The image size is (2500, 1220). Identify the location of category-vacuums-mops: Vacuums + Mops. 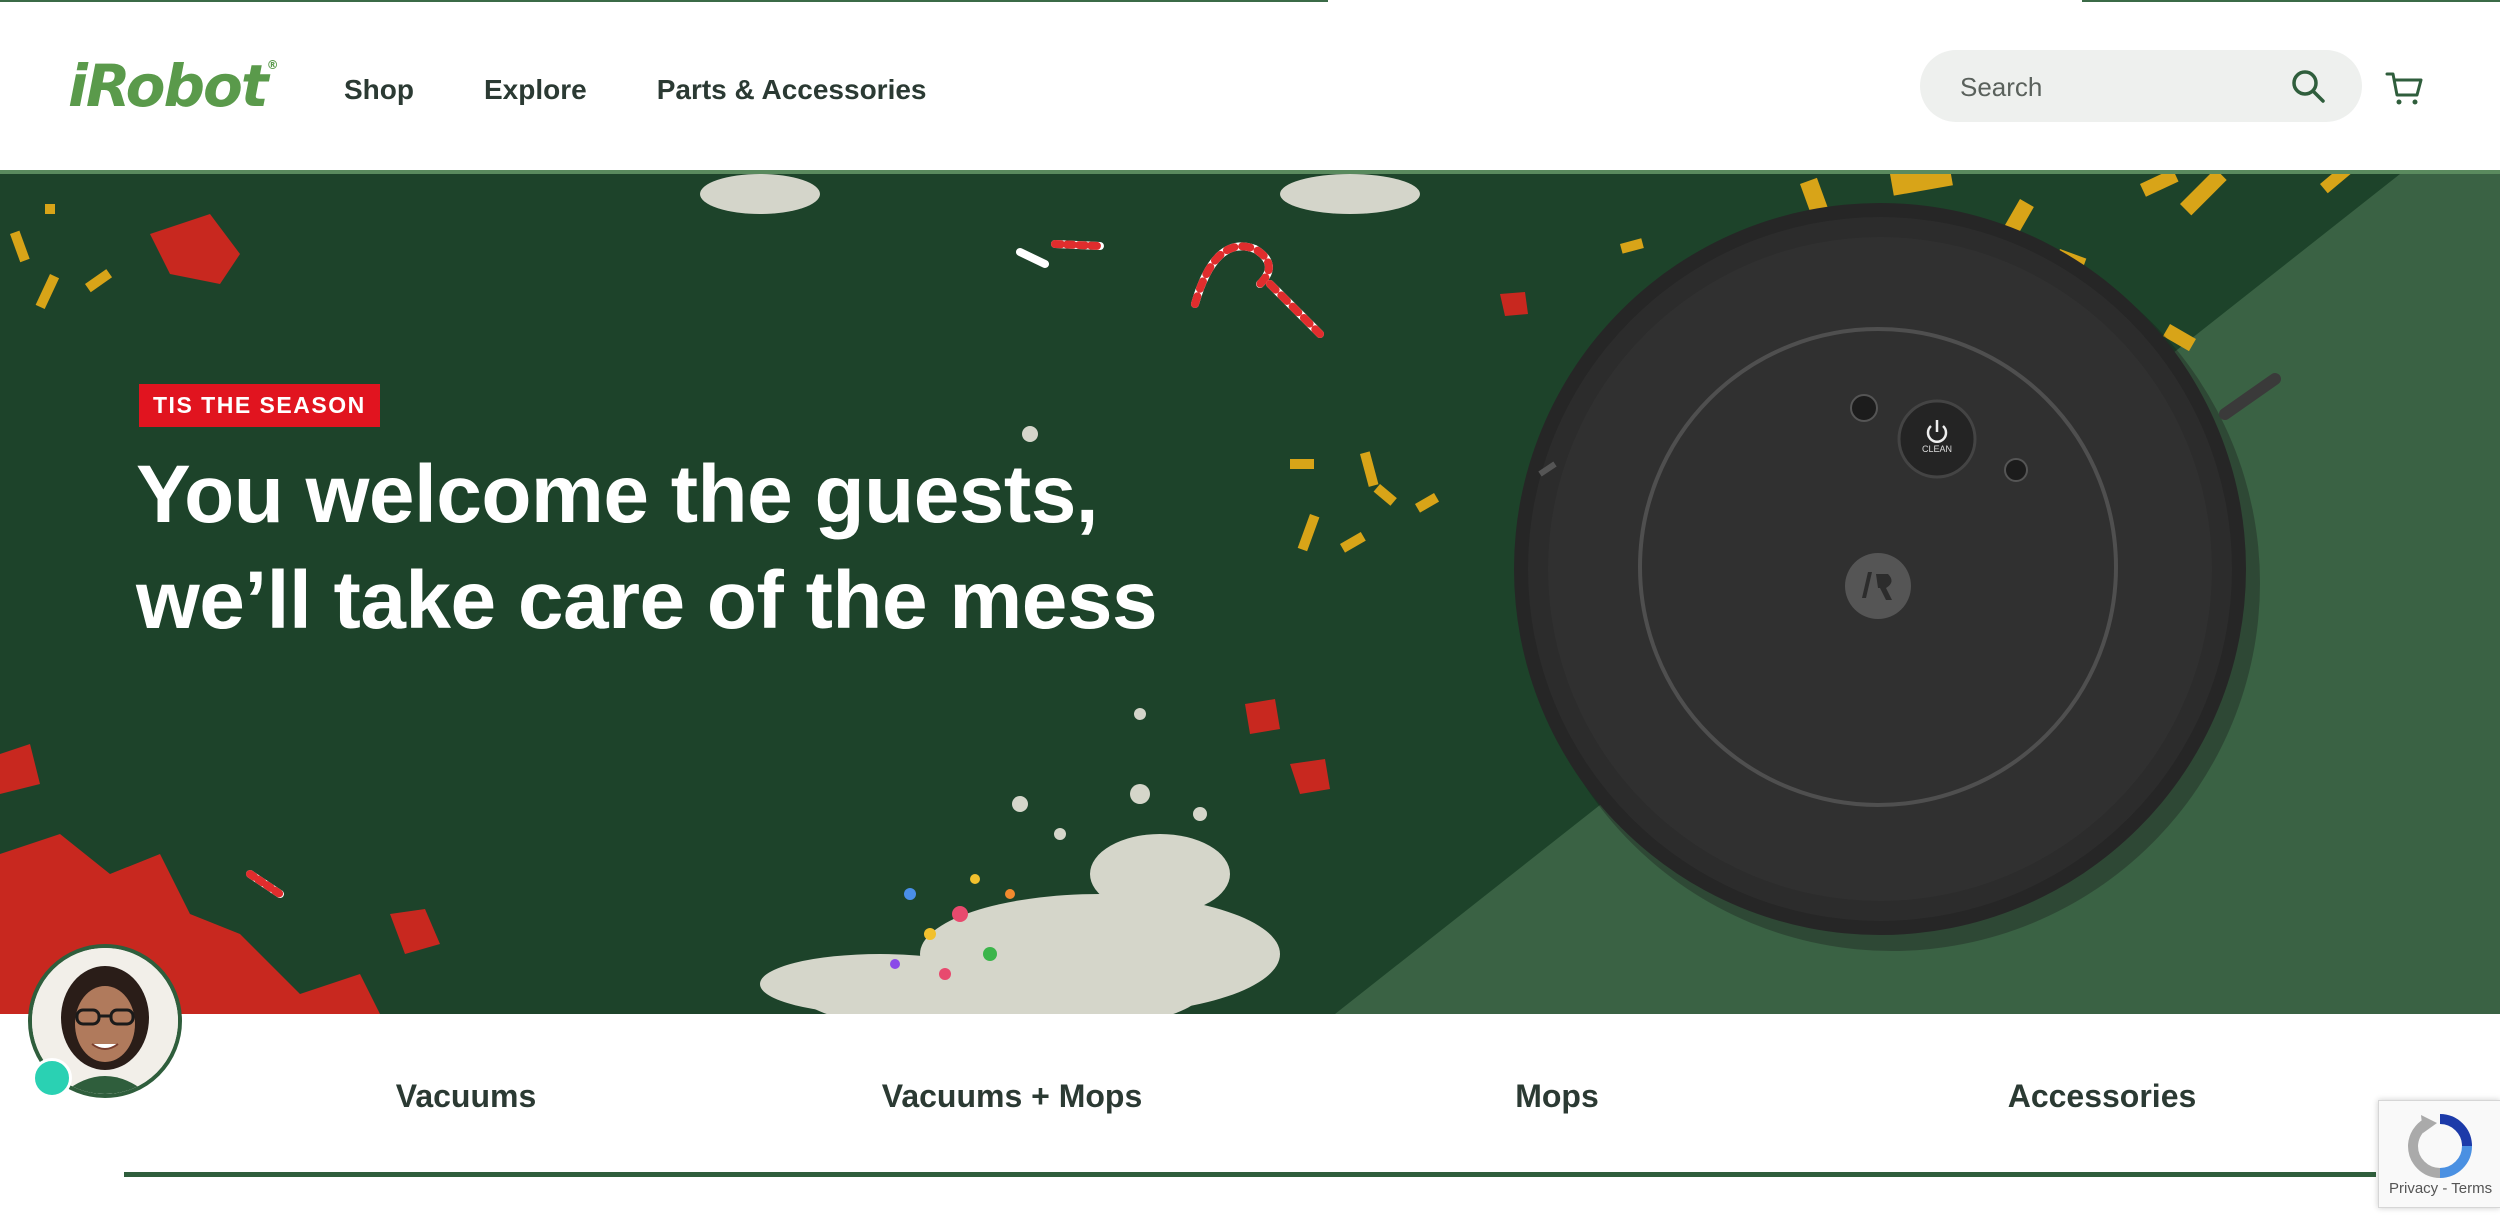
(1012, 1096).